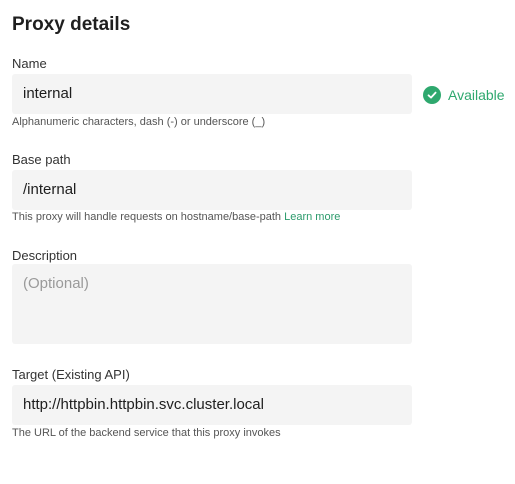  Describe the element at coordinates (45, 255) in the screenshot. I see `description-label: Description` at that location.